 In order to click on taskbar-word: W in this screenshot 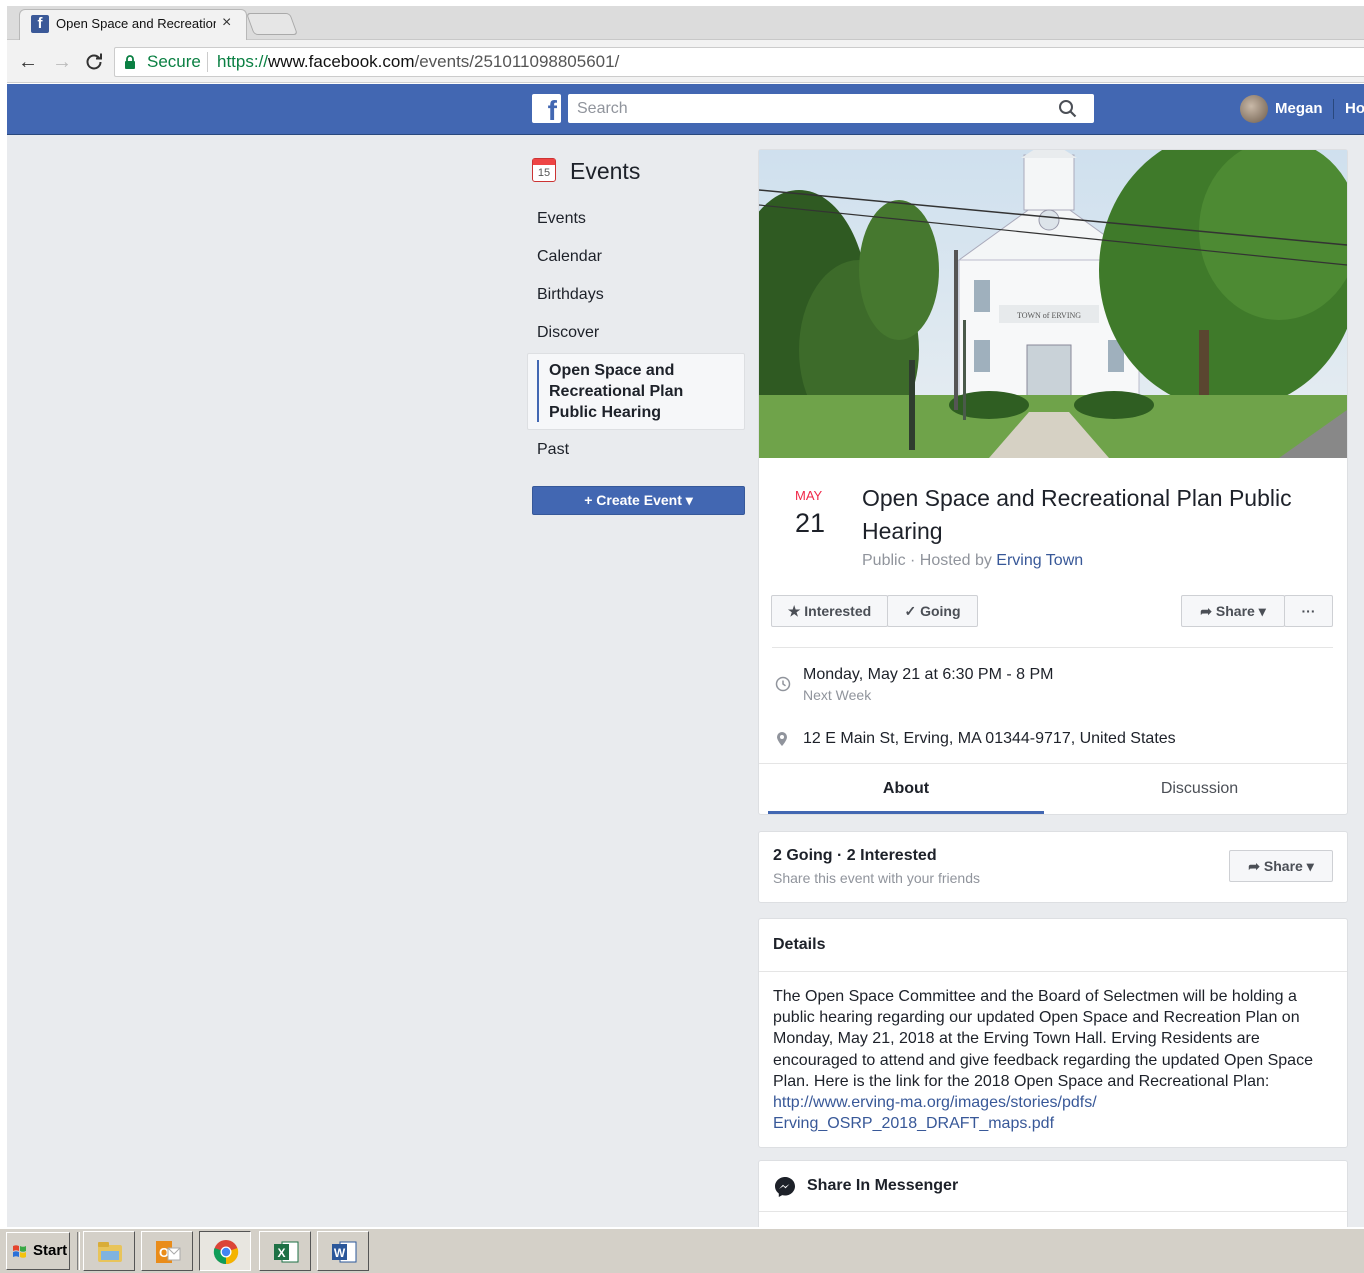, I will do `click(343, 1251)`.